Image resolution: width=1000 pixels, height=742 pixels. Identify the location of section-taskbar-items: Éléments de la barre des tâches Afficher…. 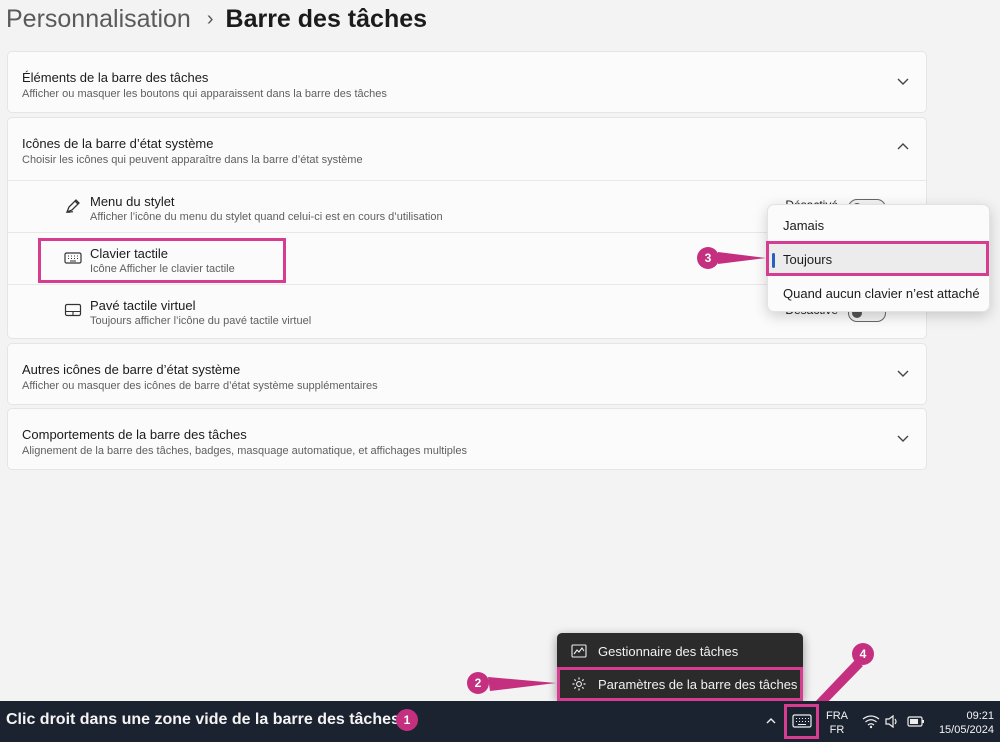
(467, 82).